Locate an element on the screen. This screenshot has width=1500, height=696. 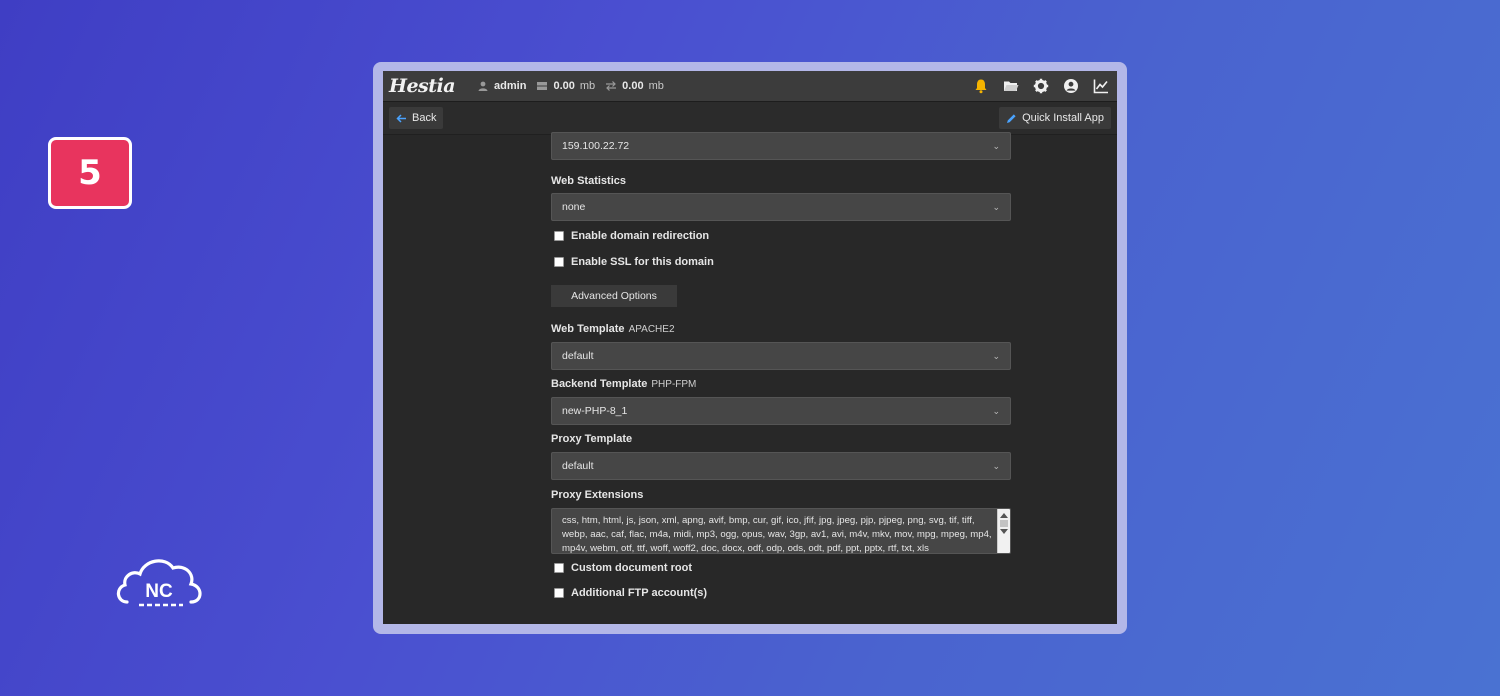
scroll-down-arrow-icon is located at coordinates (1004, 531).